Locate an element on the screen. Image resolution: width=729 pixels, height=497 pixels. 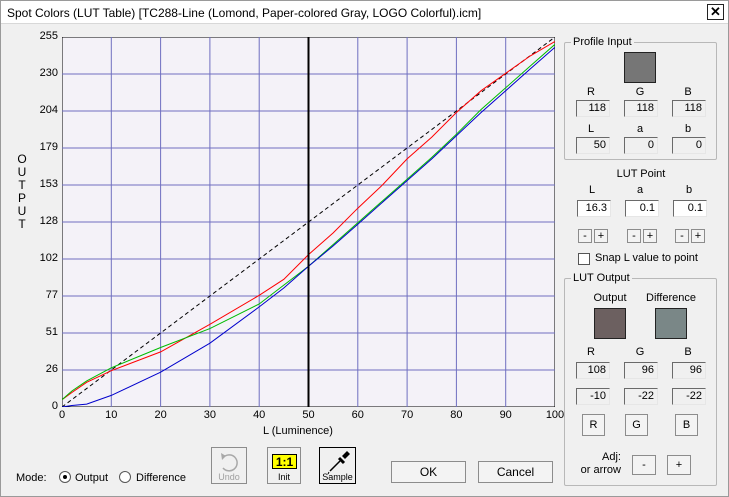
lp-b-field: 0.1 is located at coordinates (690, 208).